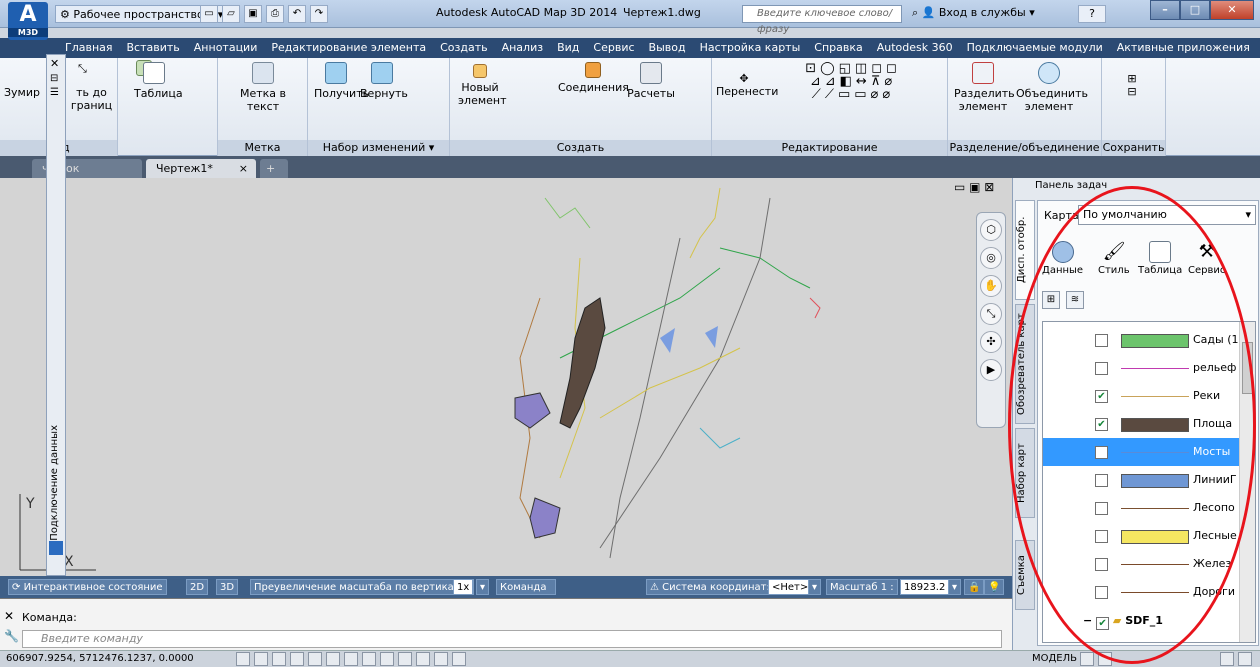 The image size is (1260, 667). I want to click on lock-icon: 🔒, so click(974, 587).